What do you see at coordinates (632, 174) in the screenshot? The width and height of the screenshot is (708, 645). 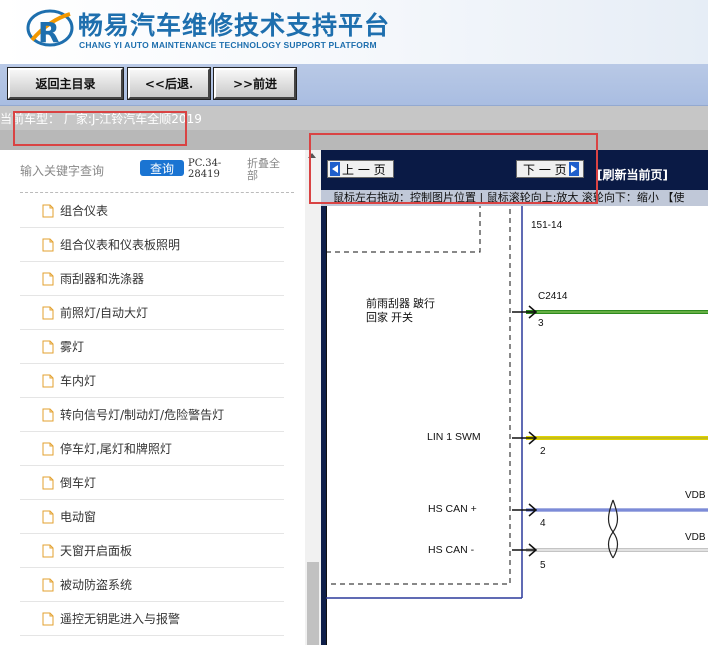 I see `refresh-page-link: [刷新当前页]` at bounding box center [632, 174].